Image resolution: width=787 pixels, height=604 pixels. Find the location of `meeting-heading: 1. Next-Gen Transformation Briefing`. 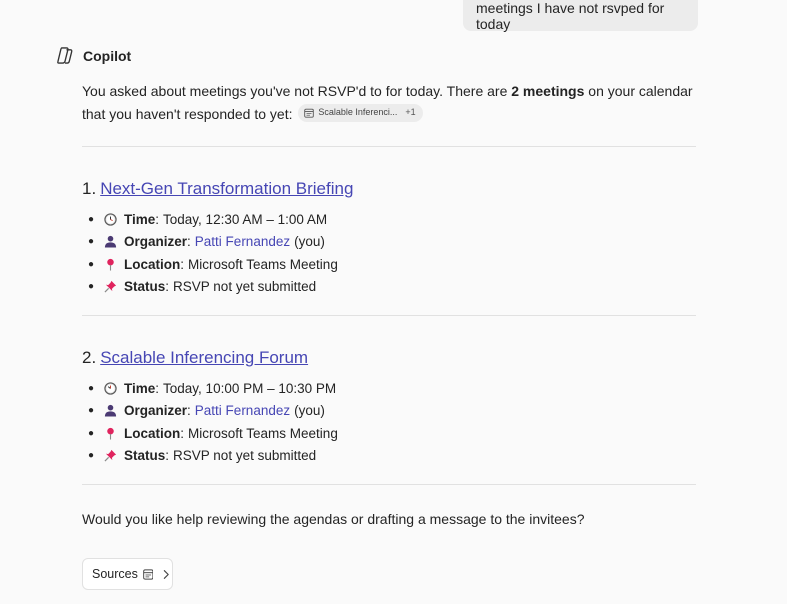

meeting-heading: 1. Next-Gen Transformation Briefing is located at coordinates (392, 189).